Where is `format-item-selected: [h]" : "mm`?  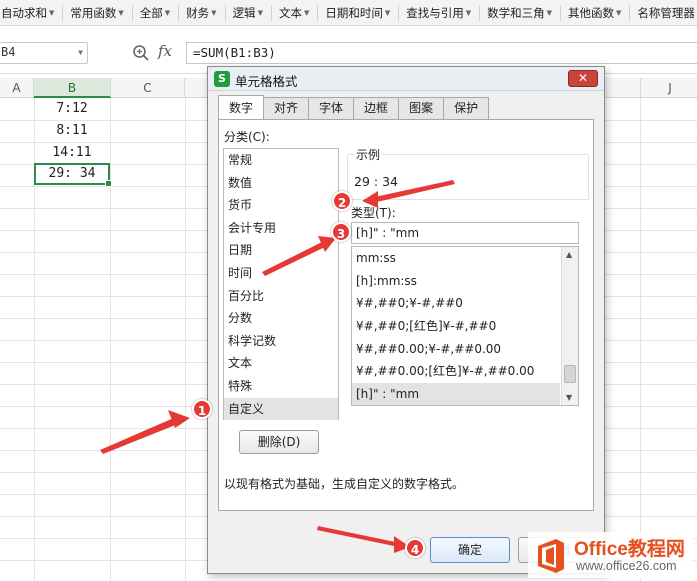 format-item-selected: [h]" : "mm is located at coordinates (456, 394).